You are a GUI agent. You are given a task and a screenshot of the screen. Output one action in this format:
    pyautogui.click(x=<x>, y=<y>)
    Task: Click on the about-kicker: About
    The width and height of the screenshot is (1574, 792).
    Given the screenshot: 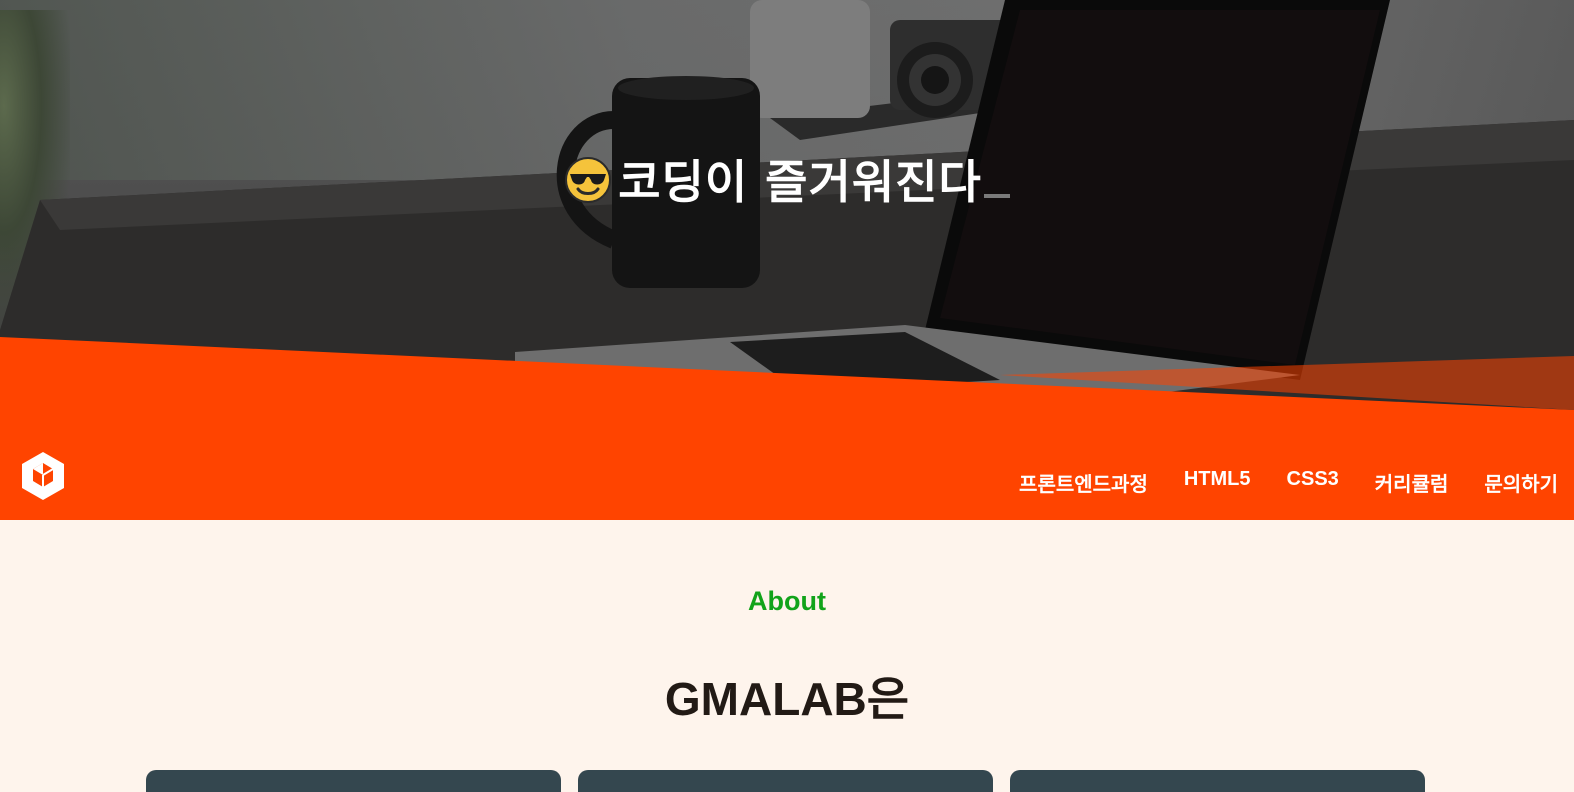 What is the action you would take?
    pyautogui.click(x=787, y=601)
    